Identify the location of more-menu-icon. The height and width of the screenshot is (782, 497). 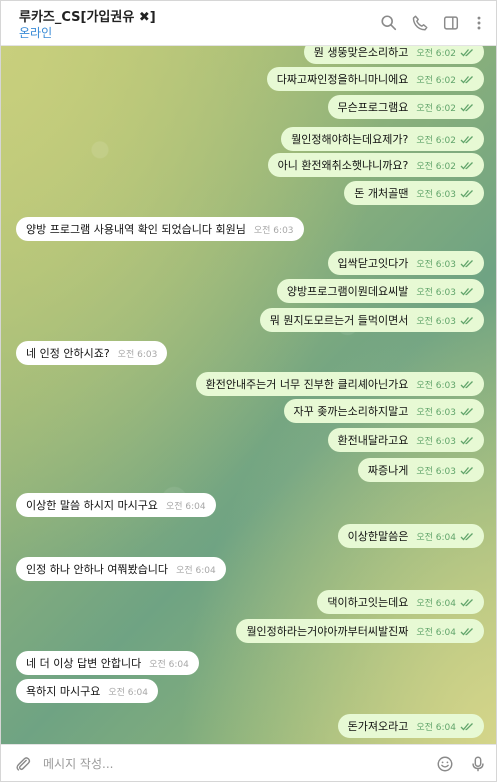
(479, 23).